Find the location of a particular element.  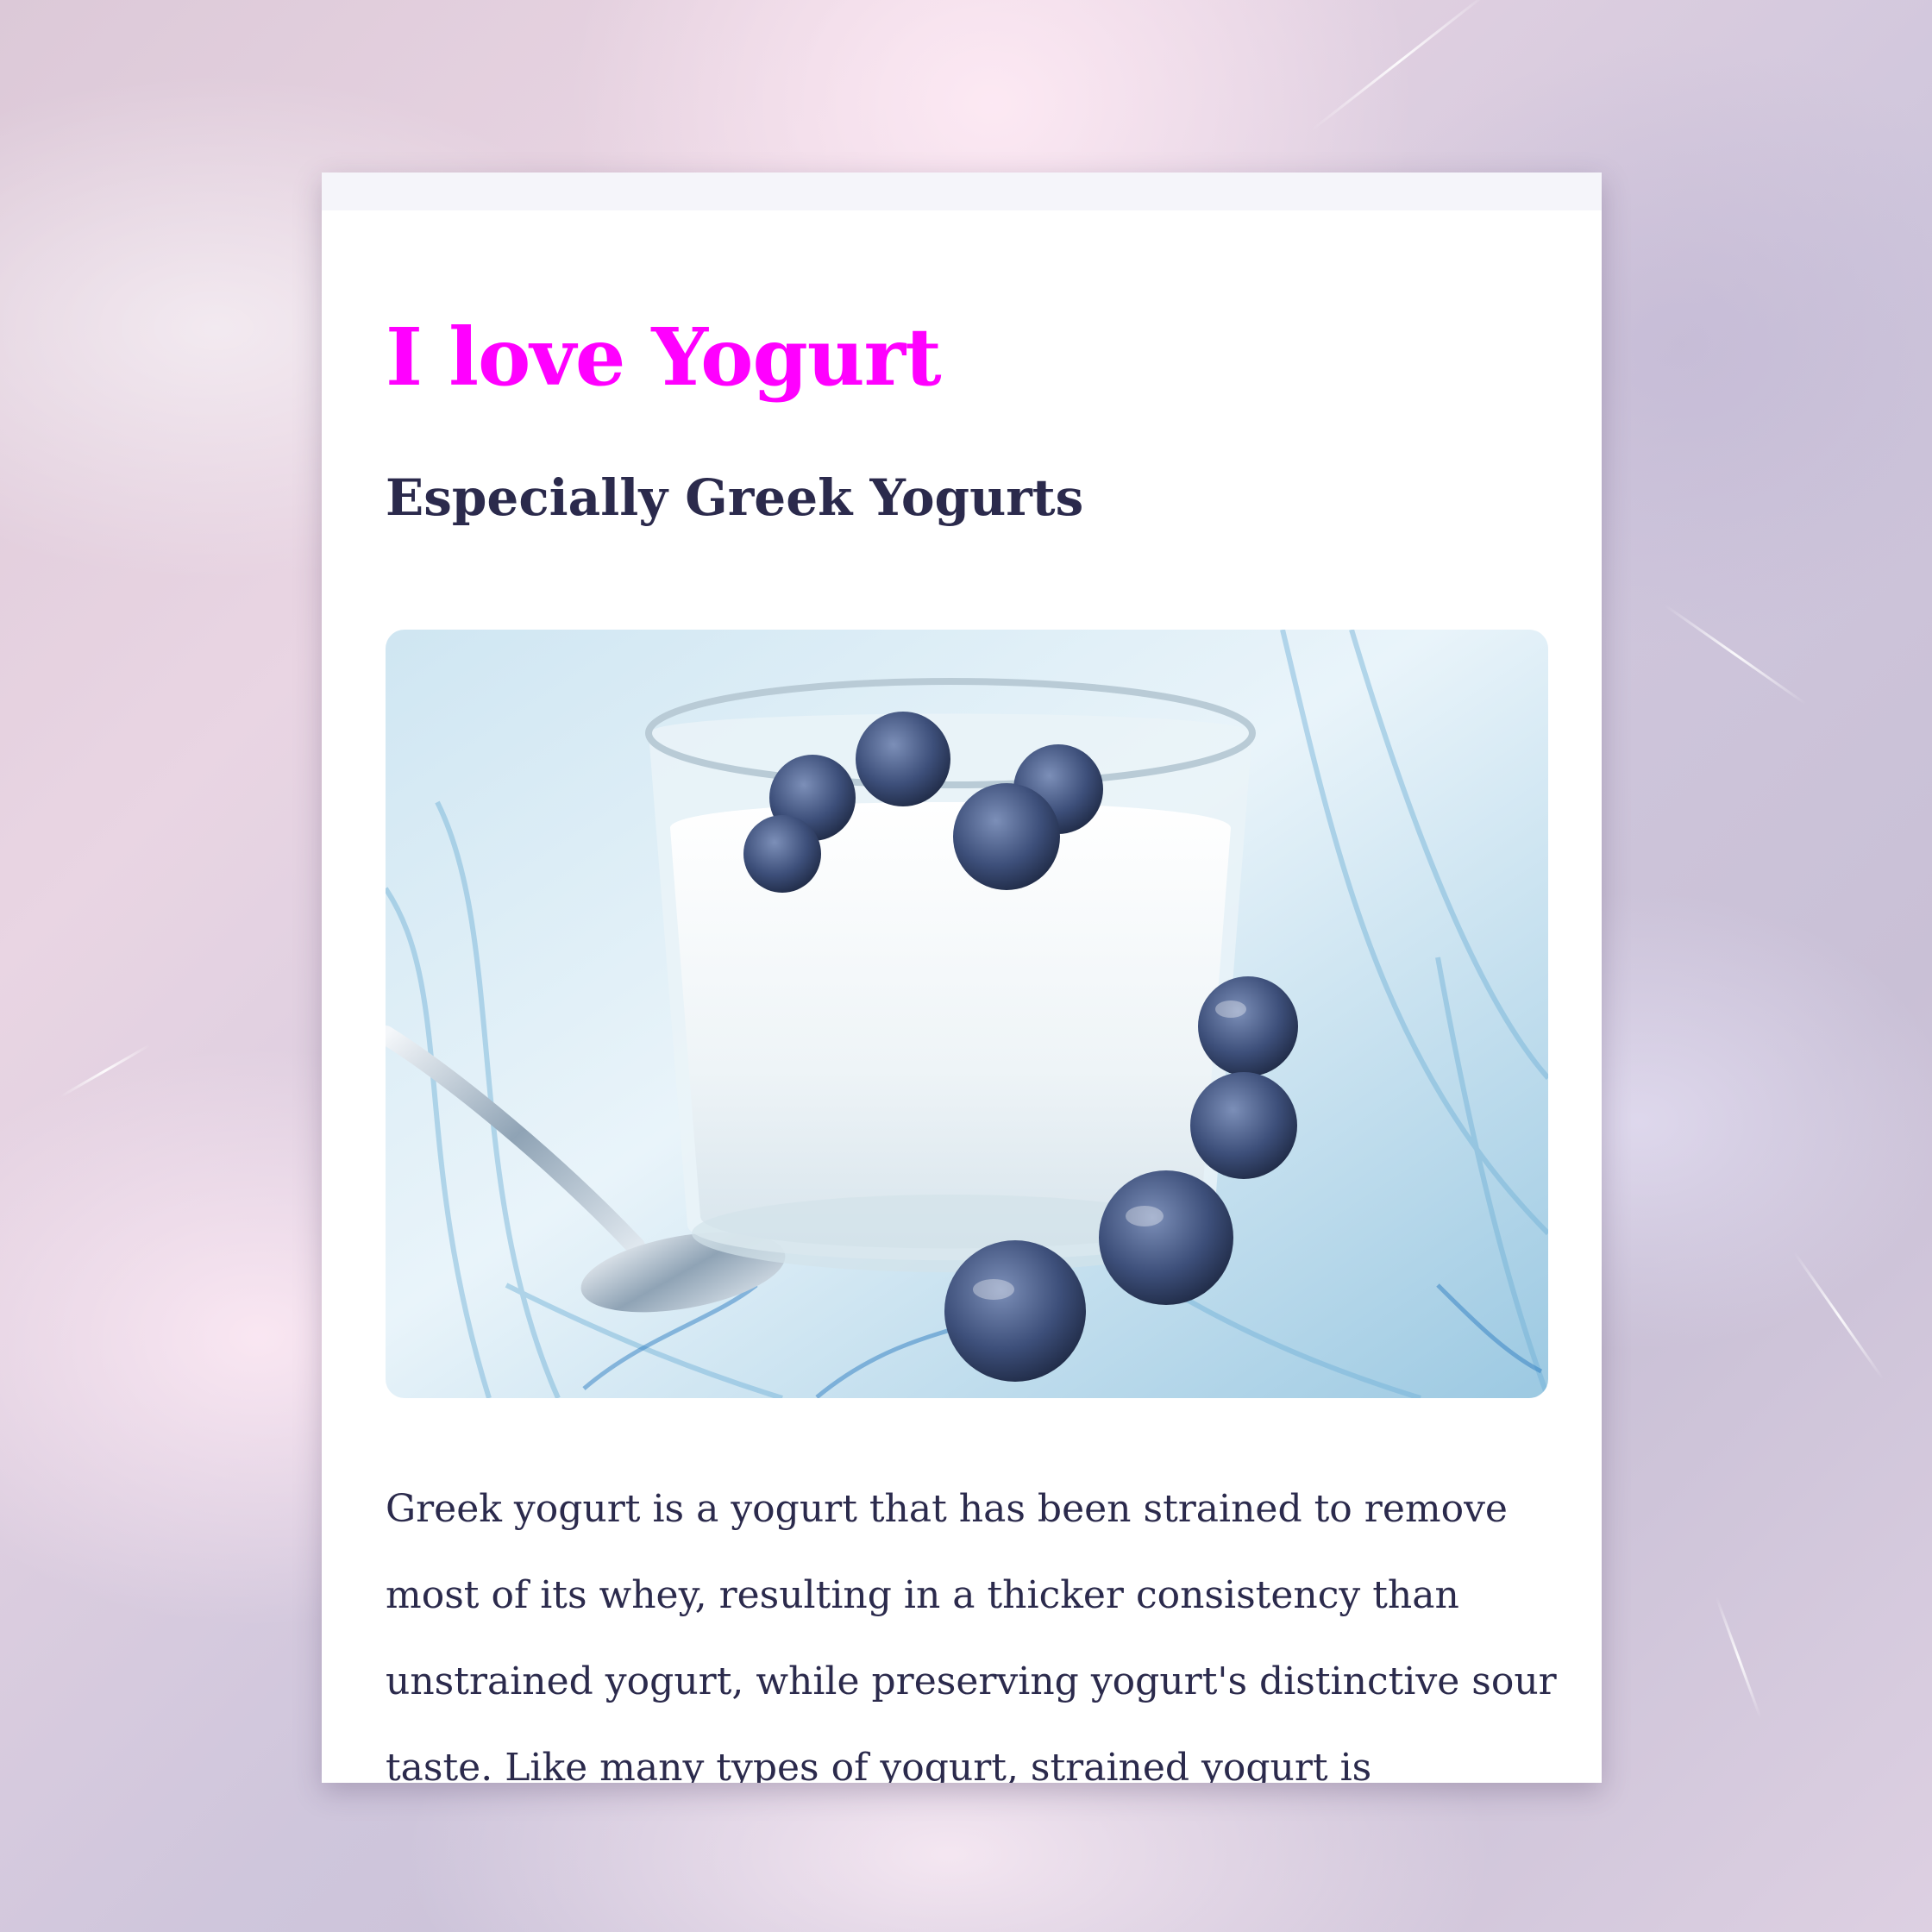

page-subtitle: Especially Greek Yogurts is located at coordinates (735, 498).